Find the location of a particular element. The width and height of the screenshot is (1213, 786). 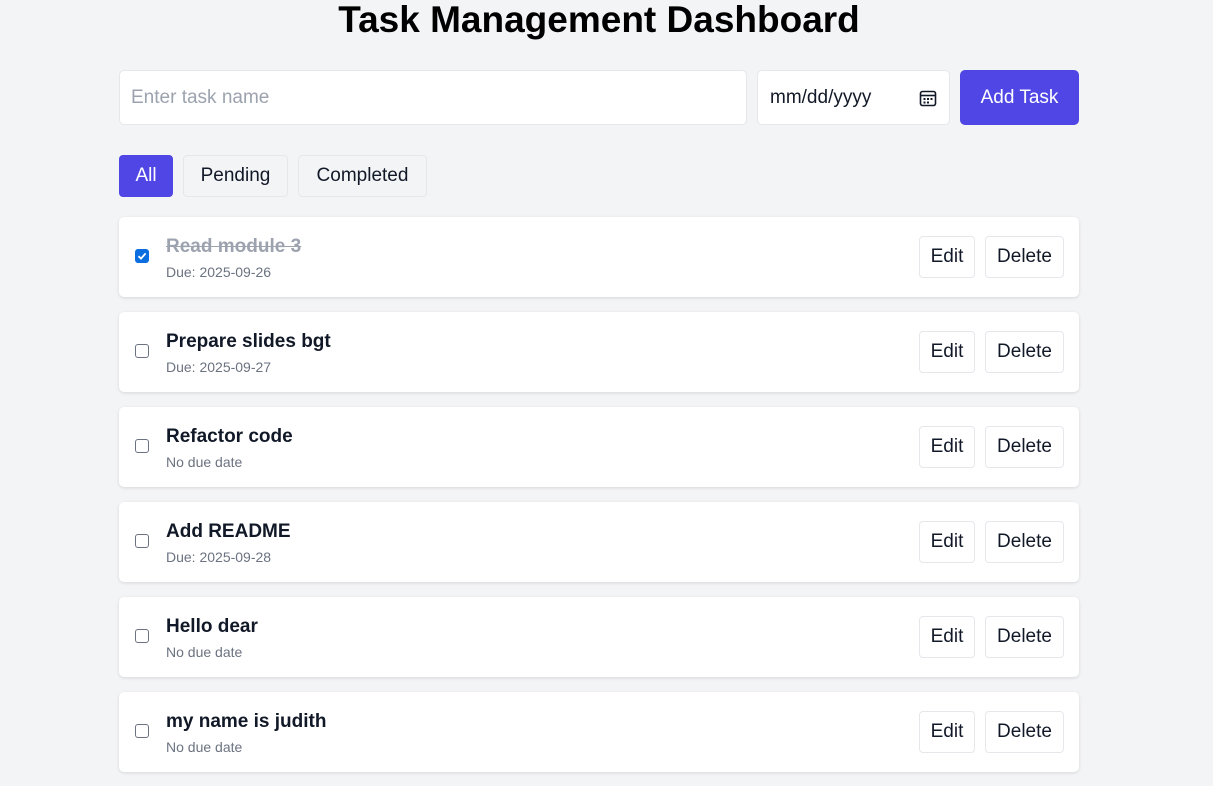

due-date-input: mm/dd/yyyy is located at coordinates (853, 97).